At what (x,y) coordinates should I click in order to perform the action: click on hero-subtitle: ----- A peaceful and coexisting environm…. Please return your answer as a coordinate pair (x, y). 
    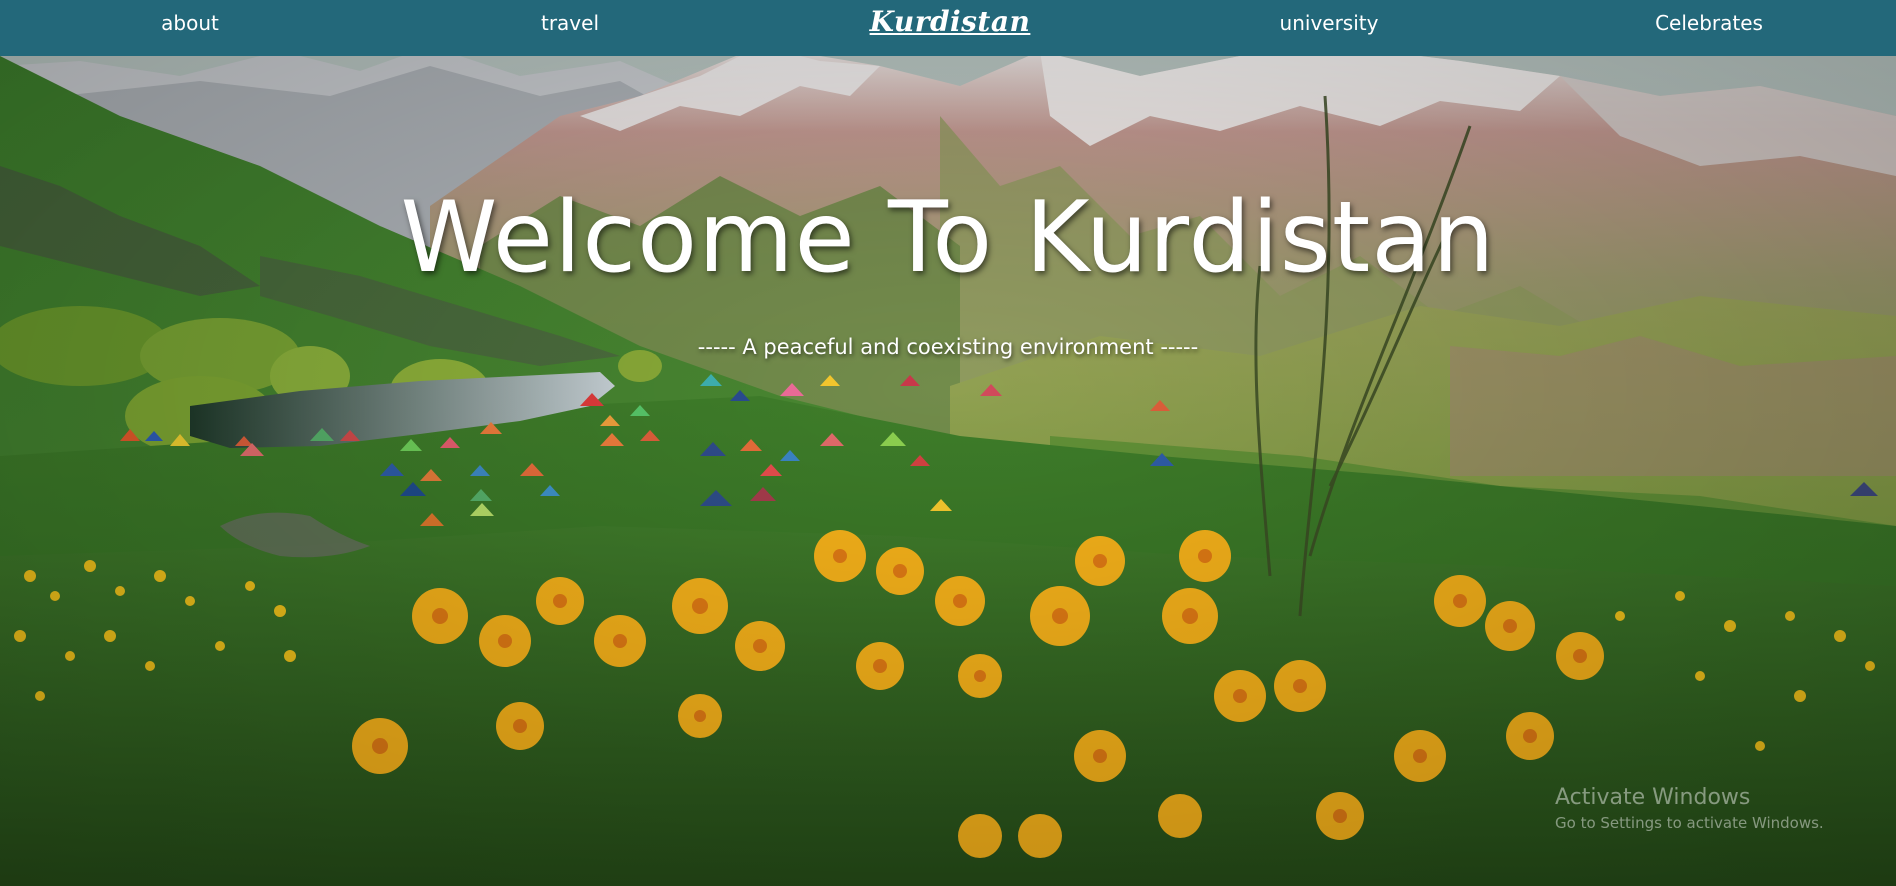
    Looking at the image, I should click on (948, 347).